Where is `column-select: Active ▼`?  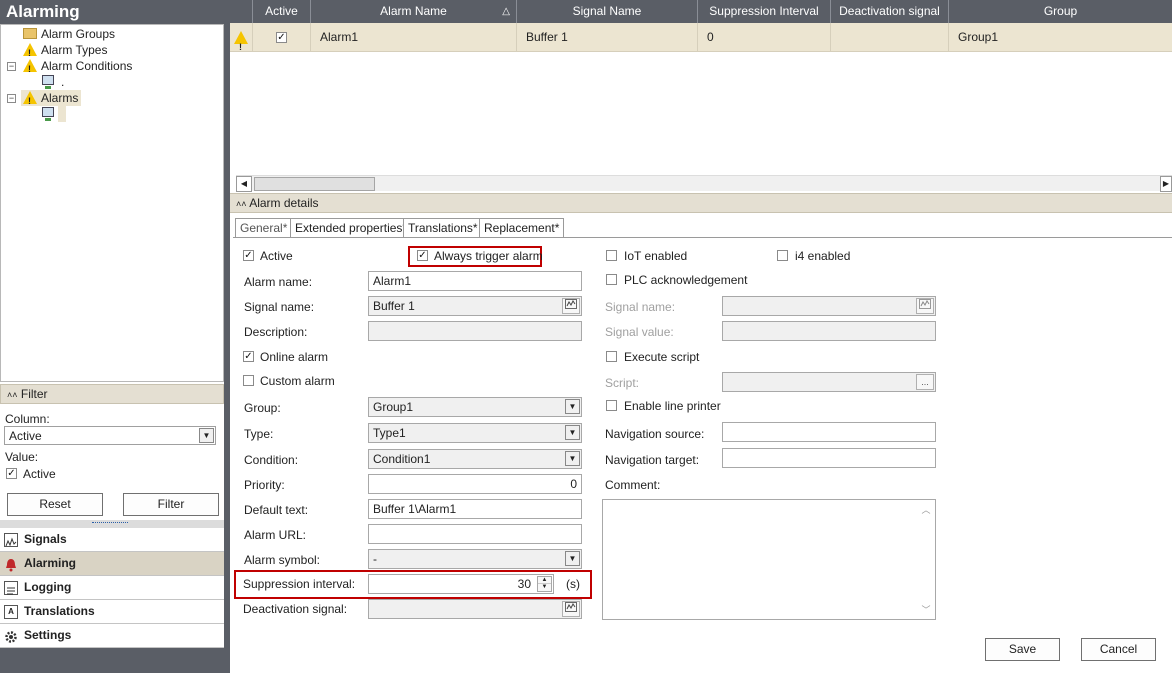 column-select: Active ▼ is located at coordinates (110, 435).